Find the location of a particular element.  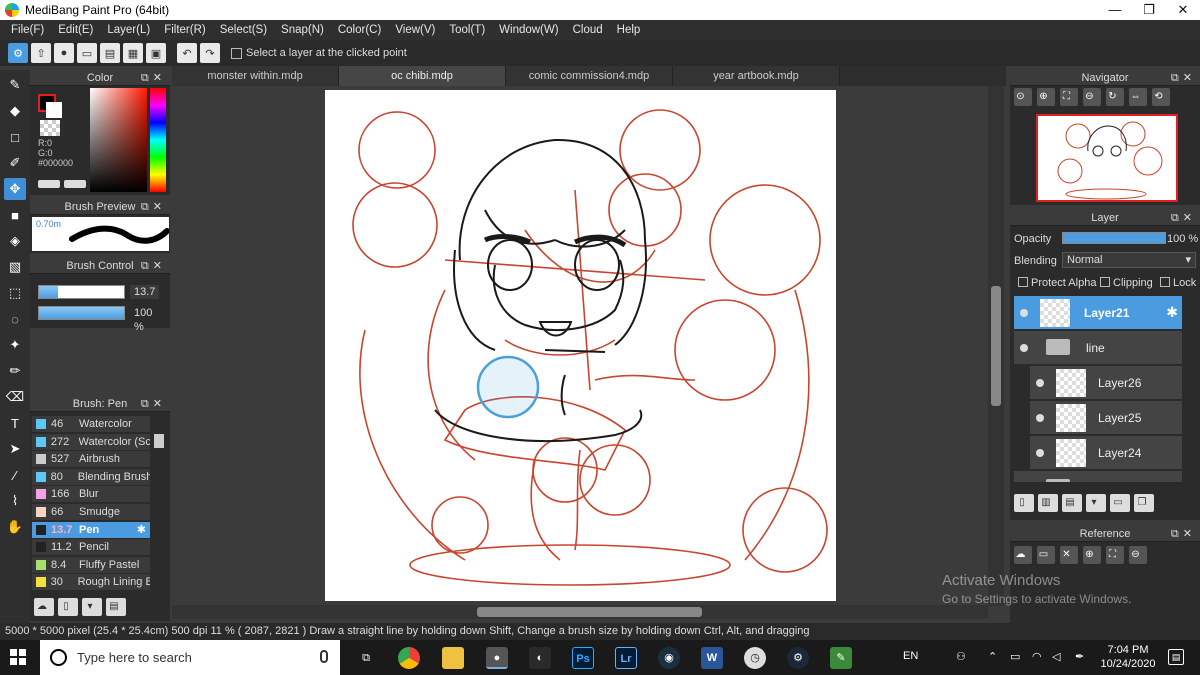

panel-layout-button: ▣ is located at coordinates (156, 53).